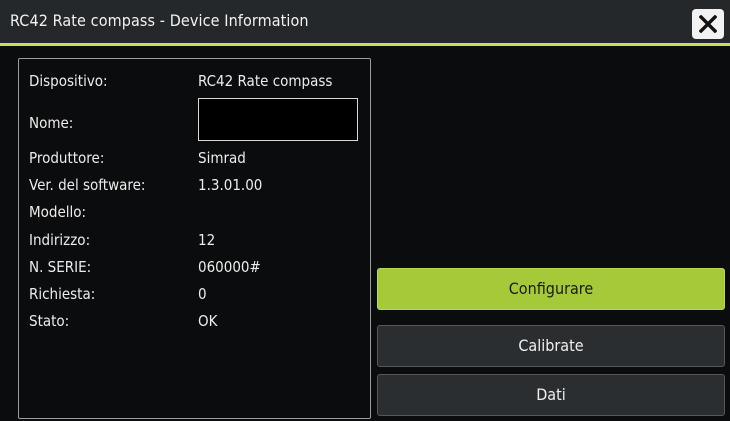 The height and width of the screenshot is (421, 730). Describe the element at coordinates (229, 267) in the screenshot. I see `serial-value: 060000#` at that location.